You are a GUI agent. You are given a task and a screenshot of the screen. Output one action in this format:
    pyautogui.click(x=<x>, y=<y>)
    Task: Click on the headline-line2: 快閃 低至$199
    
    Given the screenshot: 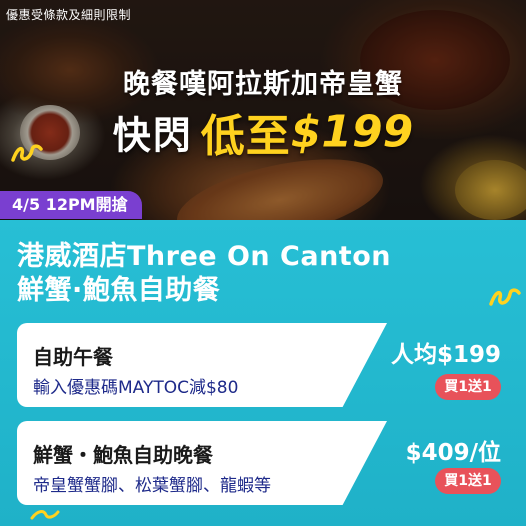 What is the action you would take?
    pyautogui.click(x=263, y=132)
    